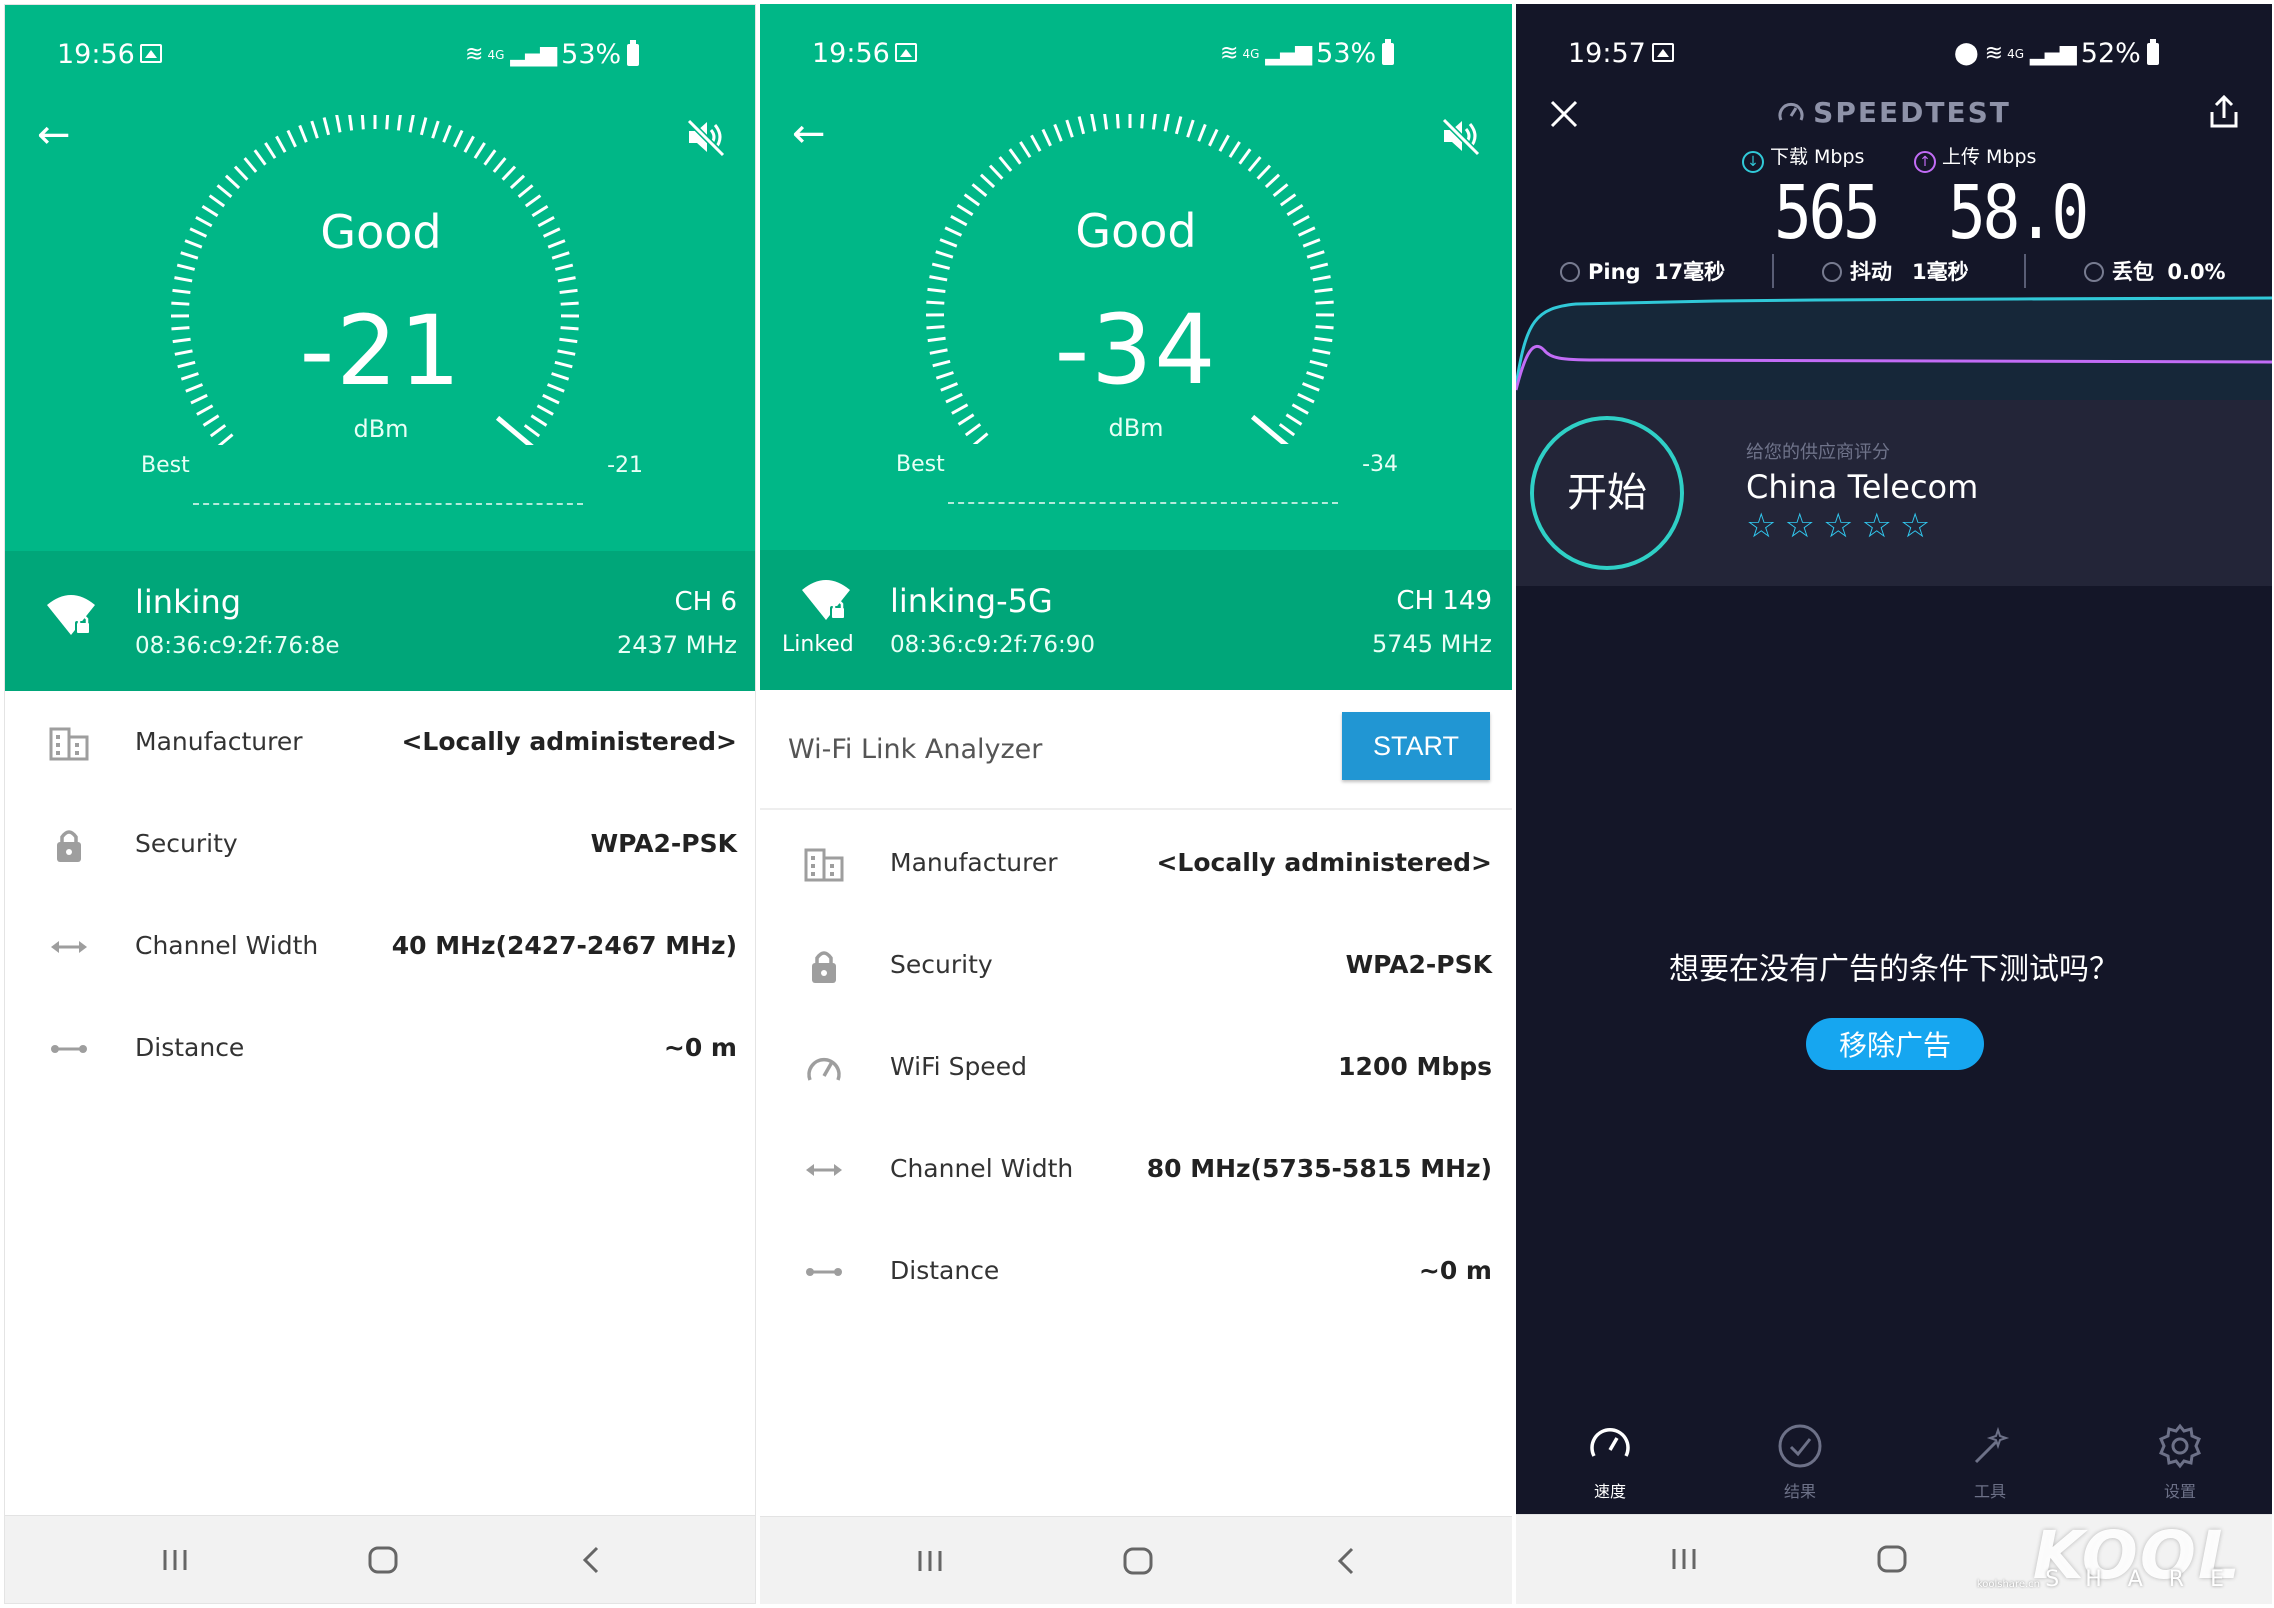 The image size is (2274, 1608). I want to click on frequency: 5745 MHz, so click(1431, 644).